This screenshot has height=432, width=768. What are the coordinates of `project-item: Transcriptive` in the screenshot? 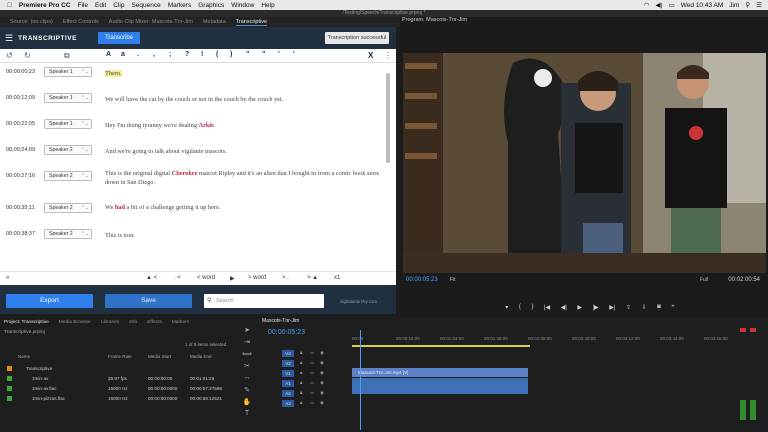 It's located at (129, 368).